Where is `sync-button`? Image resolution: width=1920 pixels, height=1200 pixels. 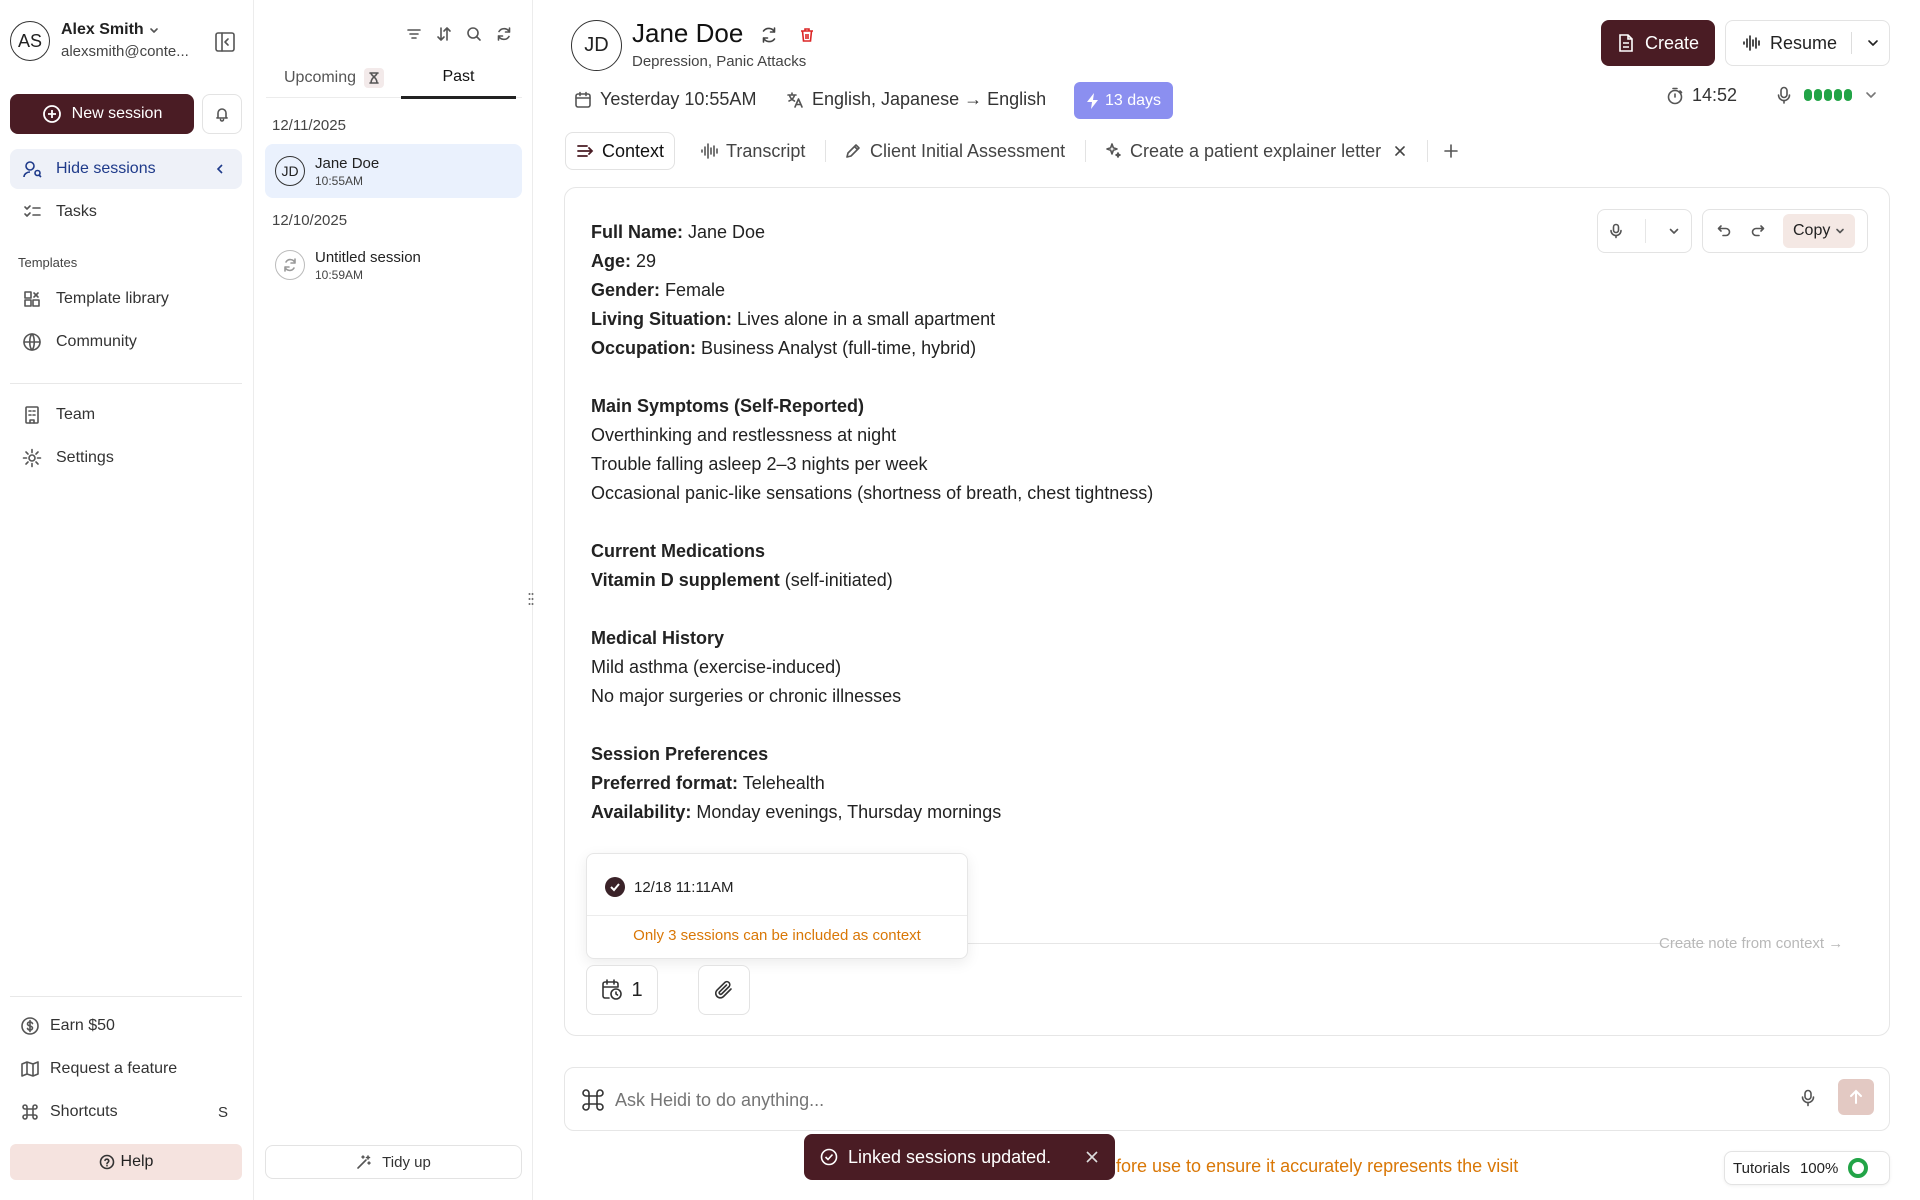 sync-button is located at coordinates (769, 35).